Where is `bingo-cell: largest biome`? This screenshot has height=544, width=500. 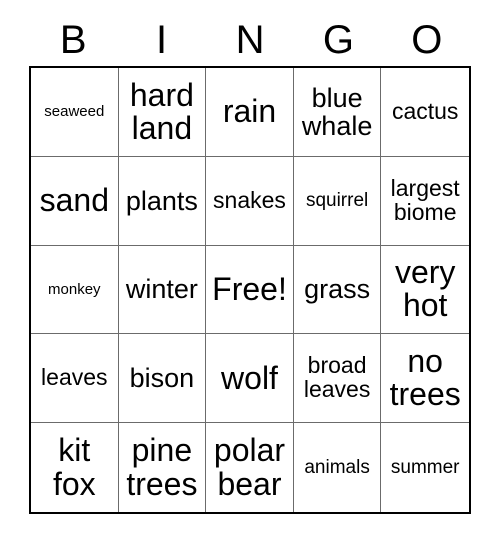
bingo-cell: largest biome is located at coordinates (425, 201).